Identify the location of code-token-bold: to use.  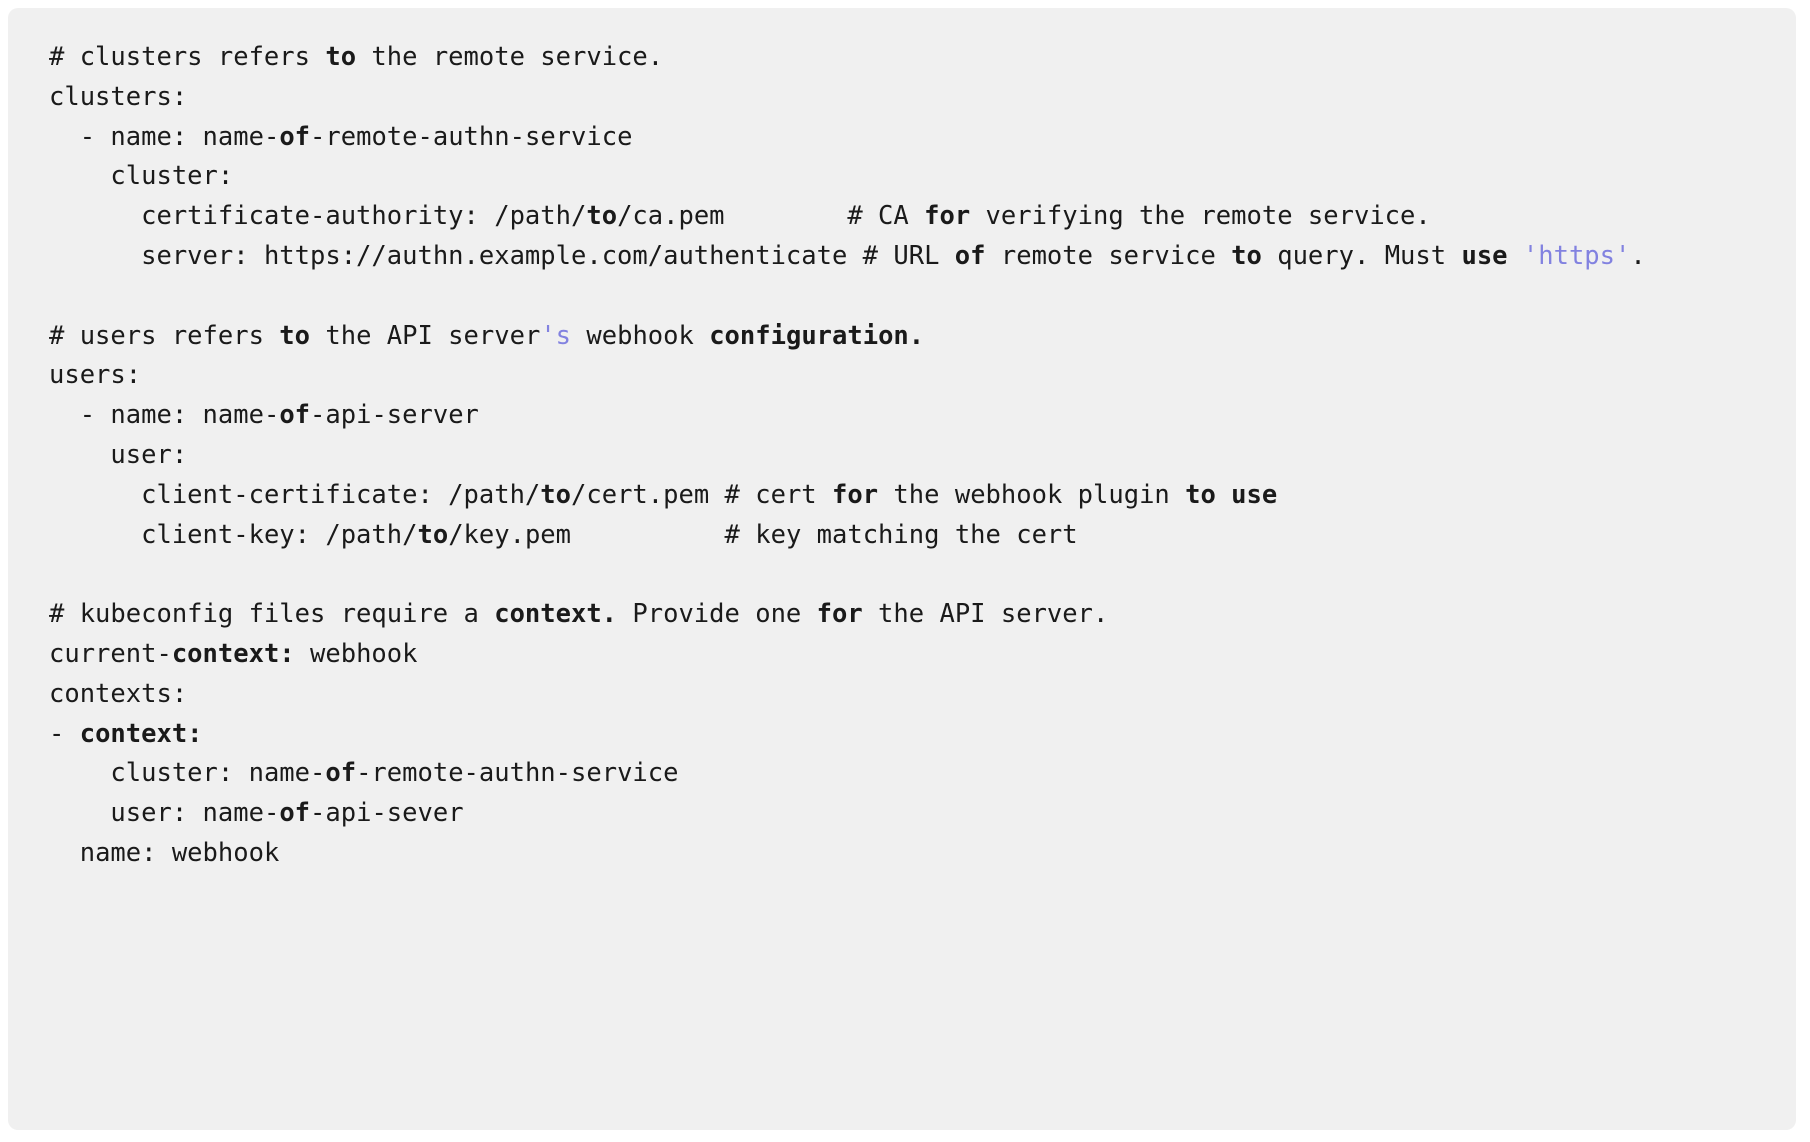
(1231, 494).